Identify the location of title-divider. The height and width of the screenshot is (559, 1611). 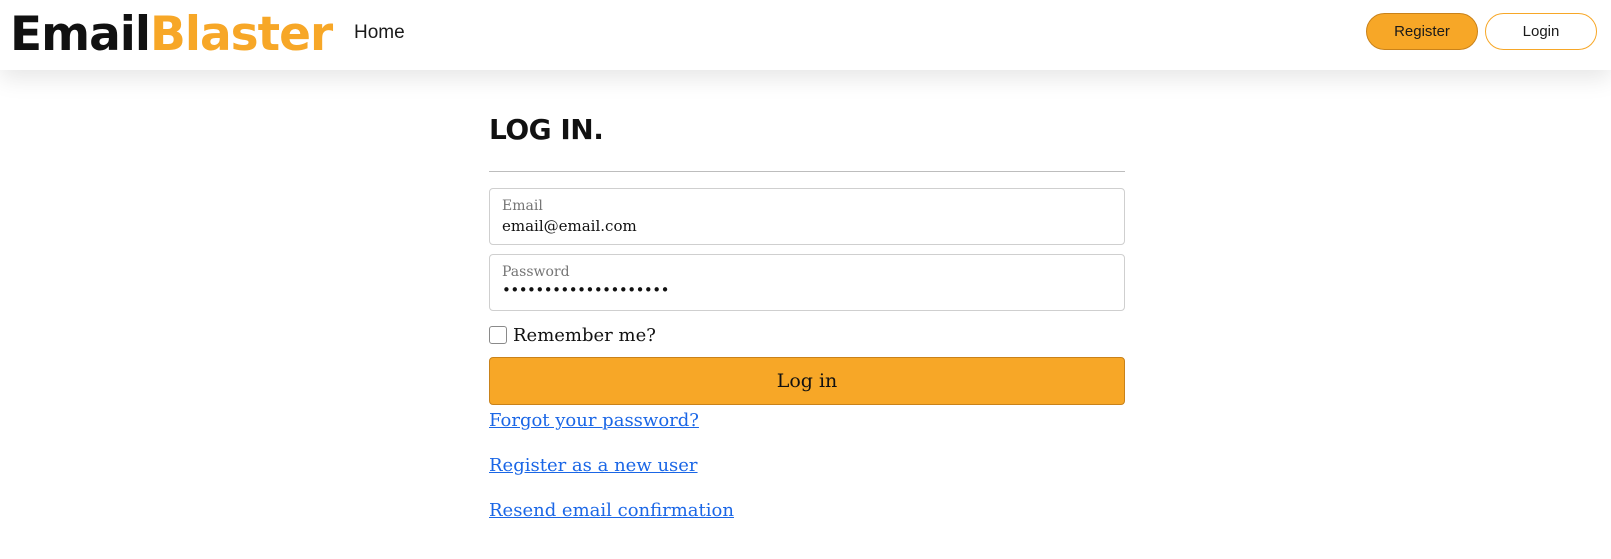
(807, 171).